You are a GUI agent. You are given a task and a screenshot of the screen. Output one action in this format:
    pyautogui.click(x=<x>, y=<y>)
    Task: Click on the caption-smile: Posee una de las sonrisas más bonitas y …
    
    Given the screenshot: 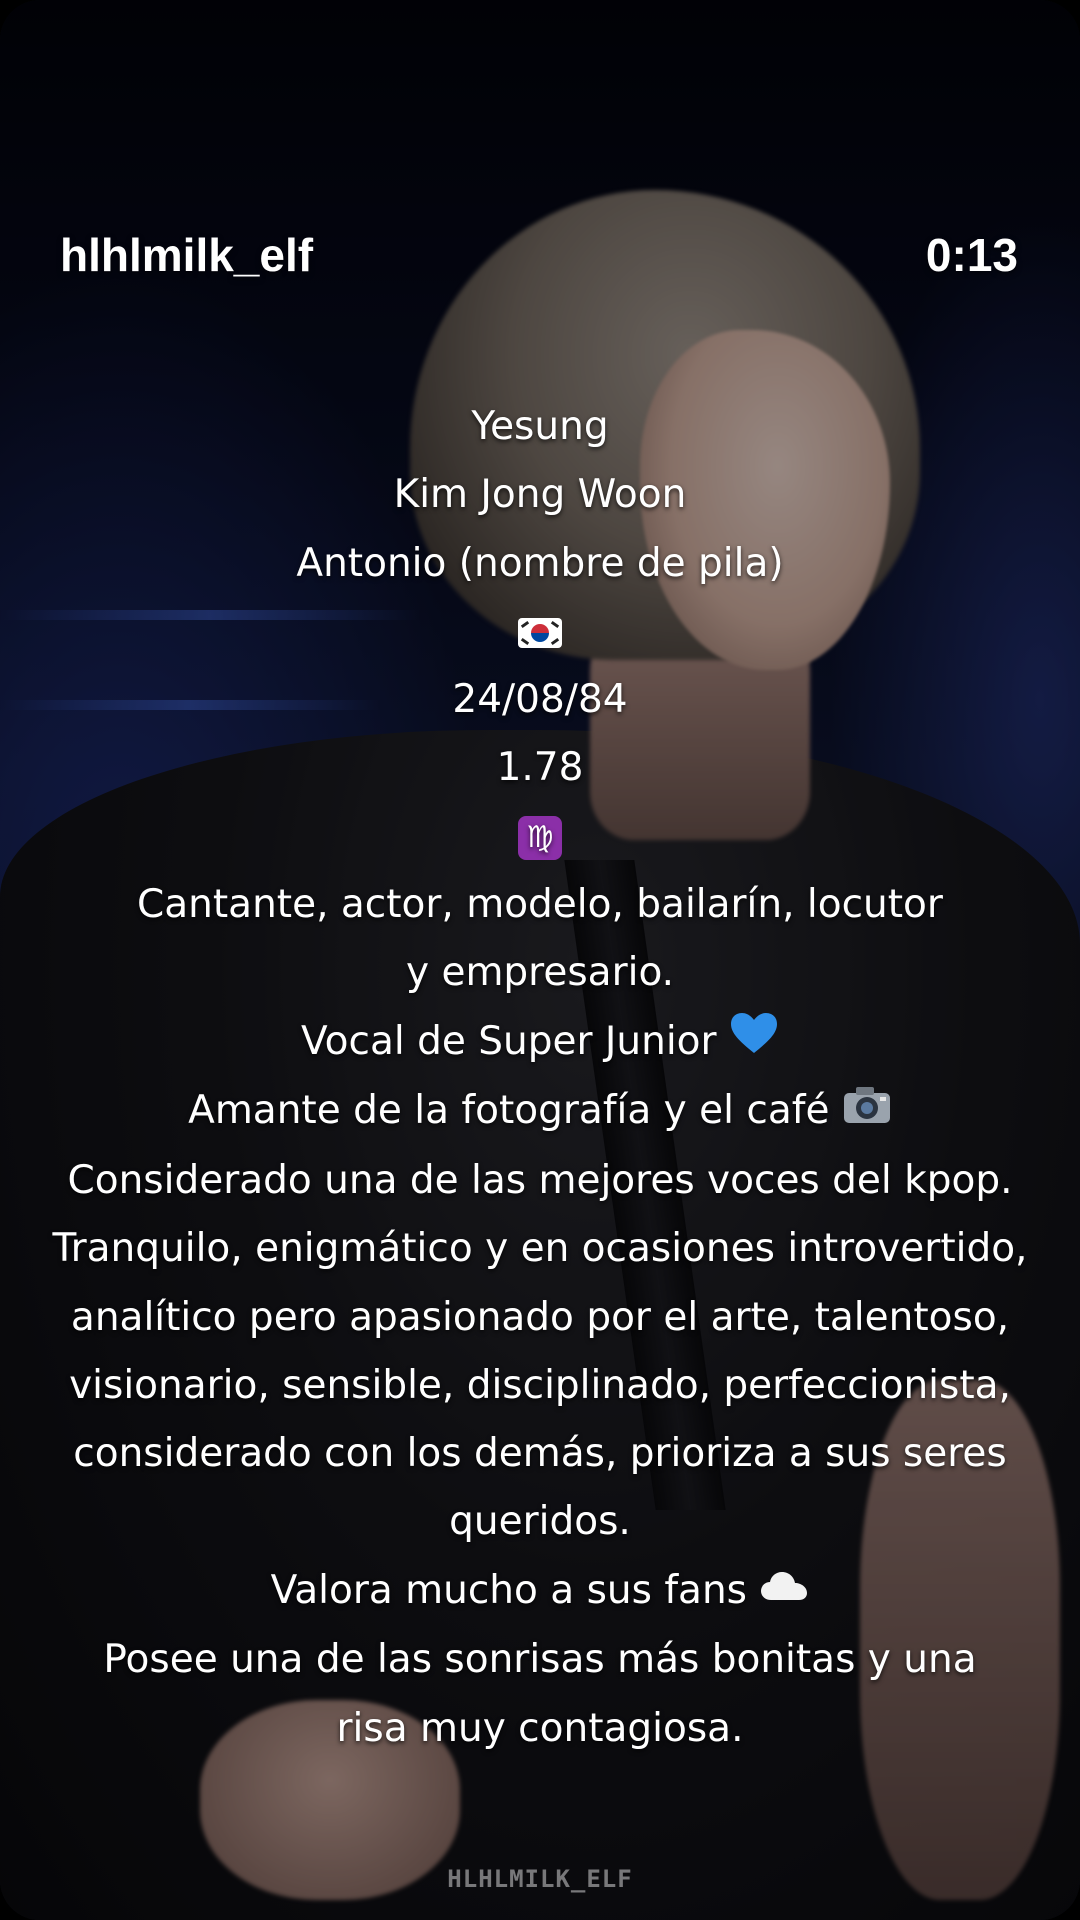 What is the action you would take?
    pyautogui.click(x=540, y=1694)
    